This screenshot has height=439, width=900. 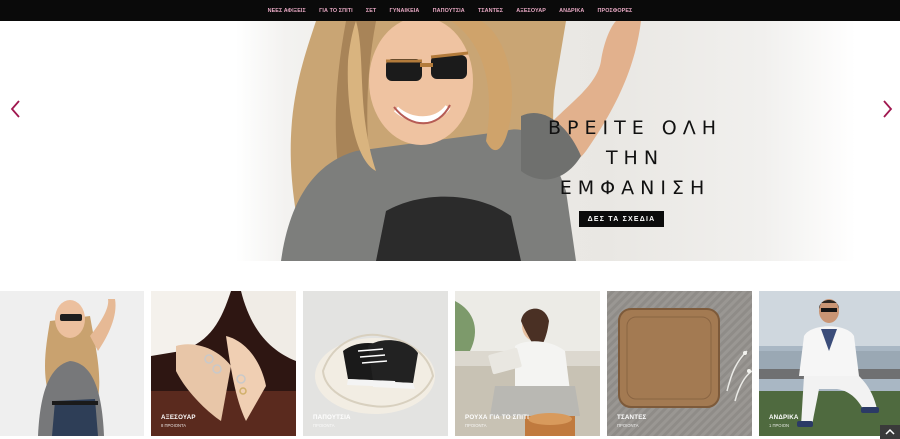 What do you see at coordinates (174, 425) in the screenshot?
I see `category-count: 8 ΠΡΟΙΟΝΤΑ` at bounding box center [174, 425].